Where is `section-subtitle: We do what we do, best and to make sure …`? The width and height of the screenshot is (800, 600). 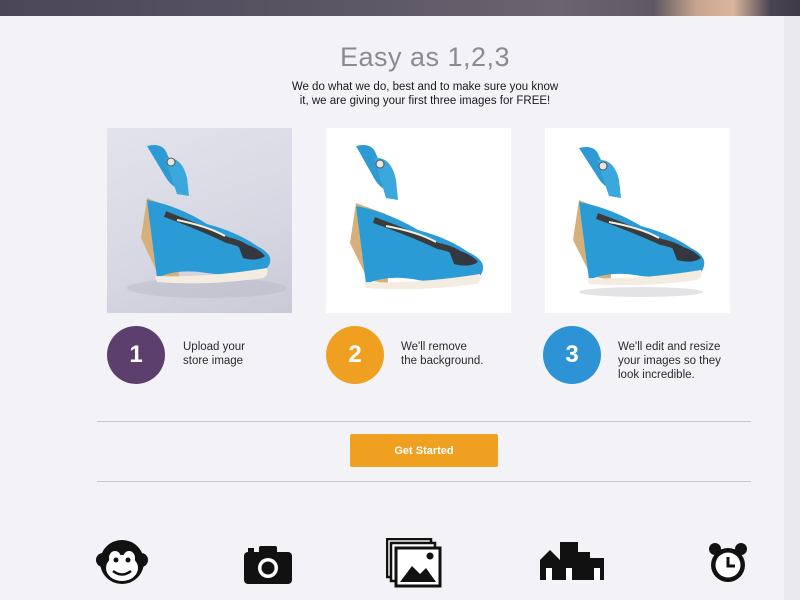
section-subtitle: We do what we do, best and to make sure … is located at coordinates (400, 94).